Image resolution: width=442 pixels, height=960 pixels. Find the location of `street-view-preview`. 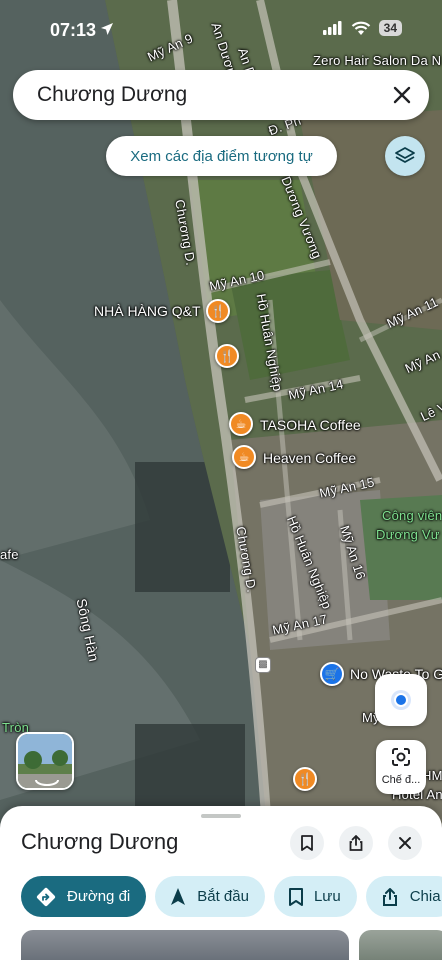

street-view-preview is located at coordinates (45, 761).